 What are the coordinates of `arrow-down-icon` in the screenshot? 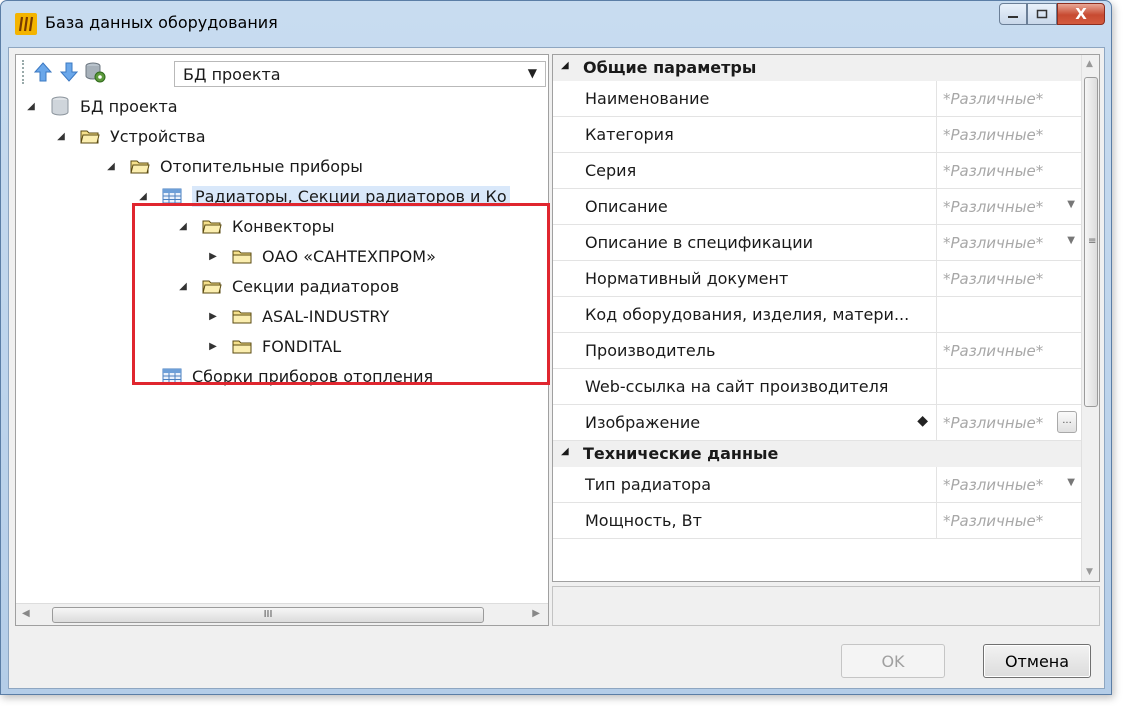 It's located at (69, 72).